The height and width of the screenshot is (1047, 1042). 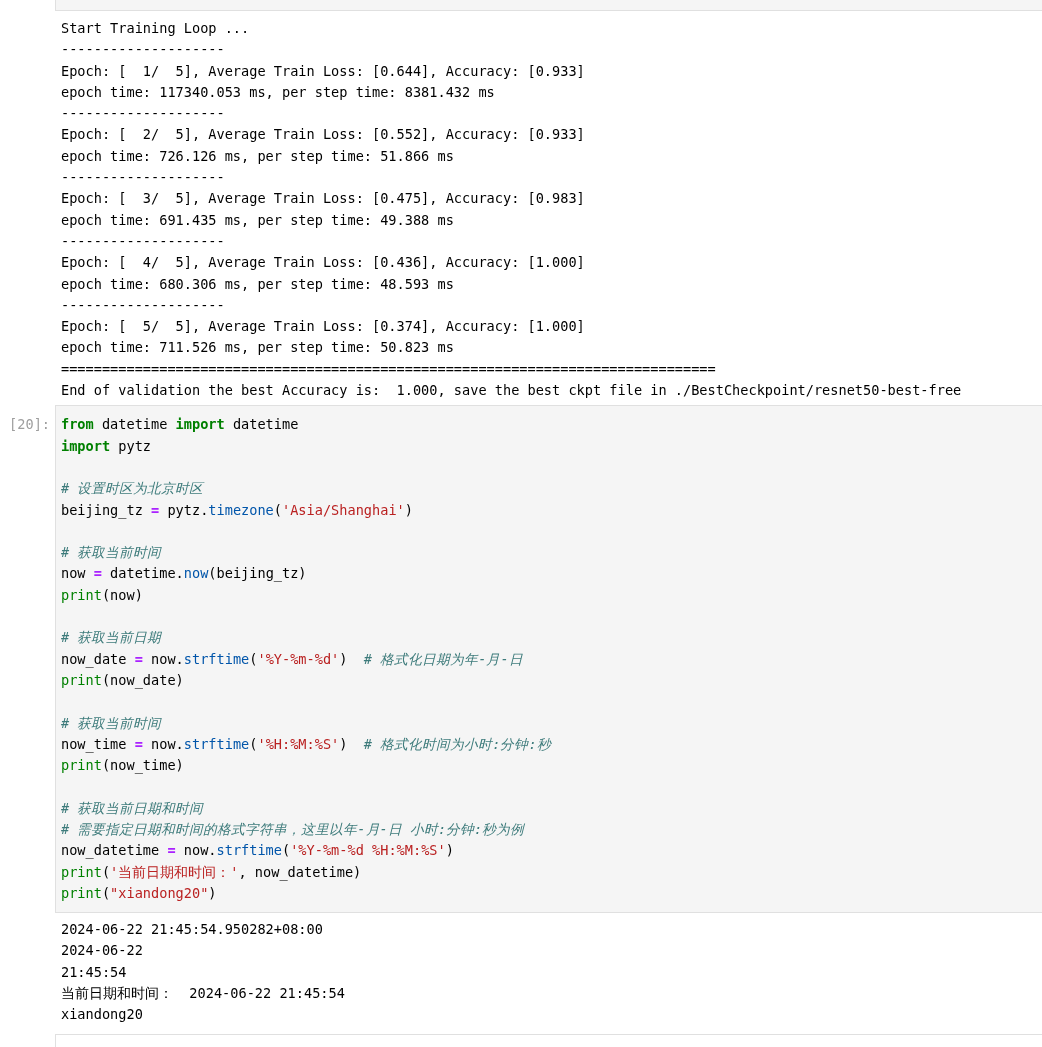 What do you see at coordinates (258, 220) in the screenshot?
I see `output-line: epoch time: 691.435 ms, per step time: 49.388 ms` at bounding box center [258, 220].